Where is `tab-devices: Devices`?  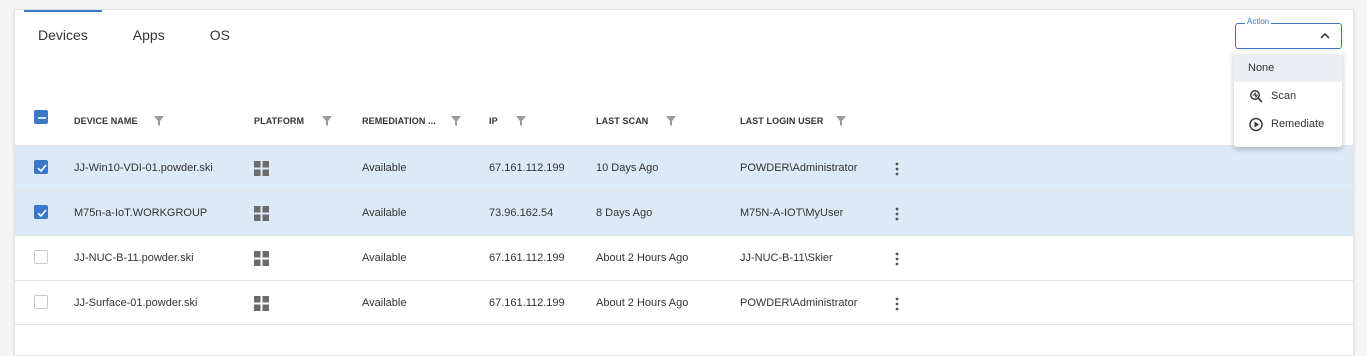 tab-devices: Devices is located at coordinates (63, 35).